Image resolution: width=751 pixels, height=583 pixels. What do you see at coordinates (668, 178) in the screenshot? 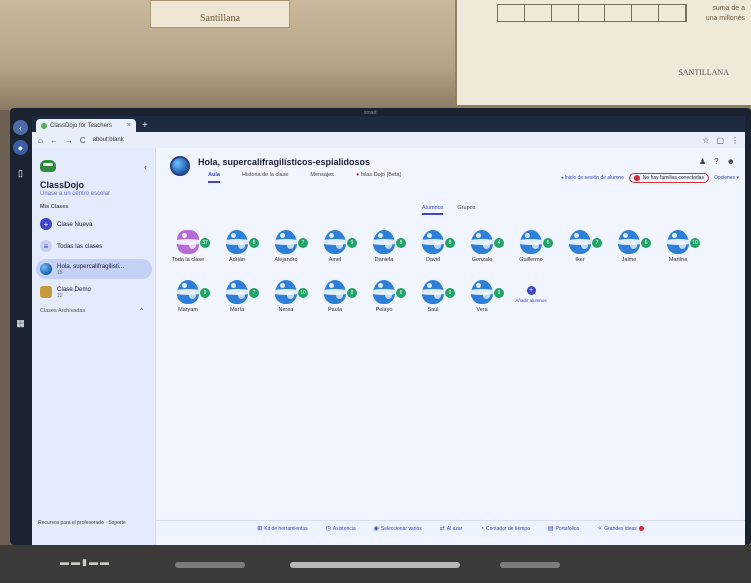
I see `family-alert-badge: No hay familias conectadas` at bounding box center [668, 178].